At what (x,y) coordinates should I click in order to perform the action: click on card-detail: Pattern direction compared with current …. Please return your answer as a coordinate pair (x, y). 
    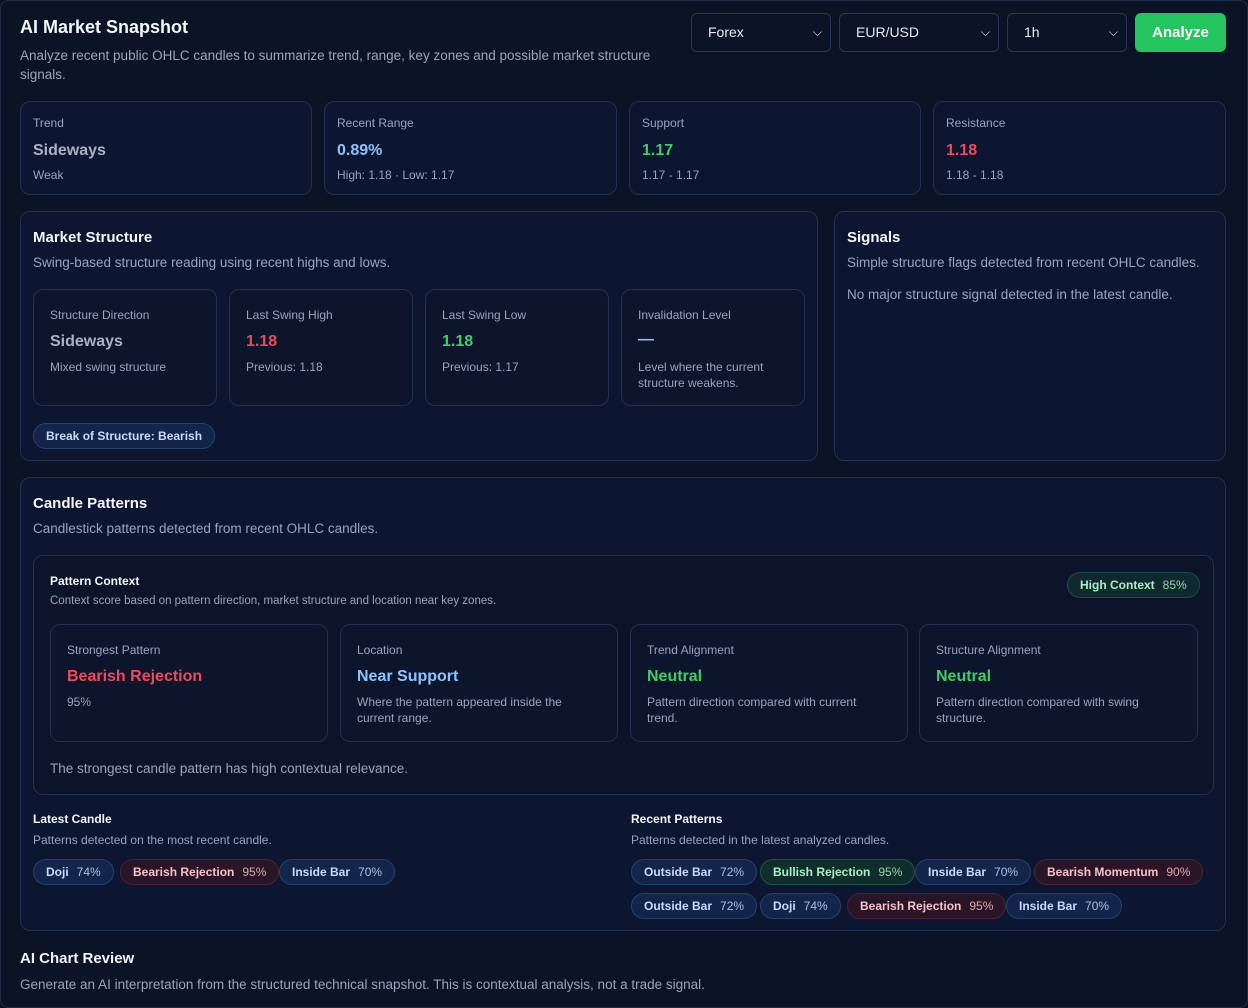
    Looking at the image, I should click on (752, 710).